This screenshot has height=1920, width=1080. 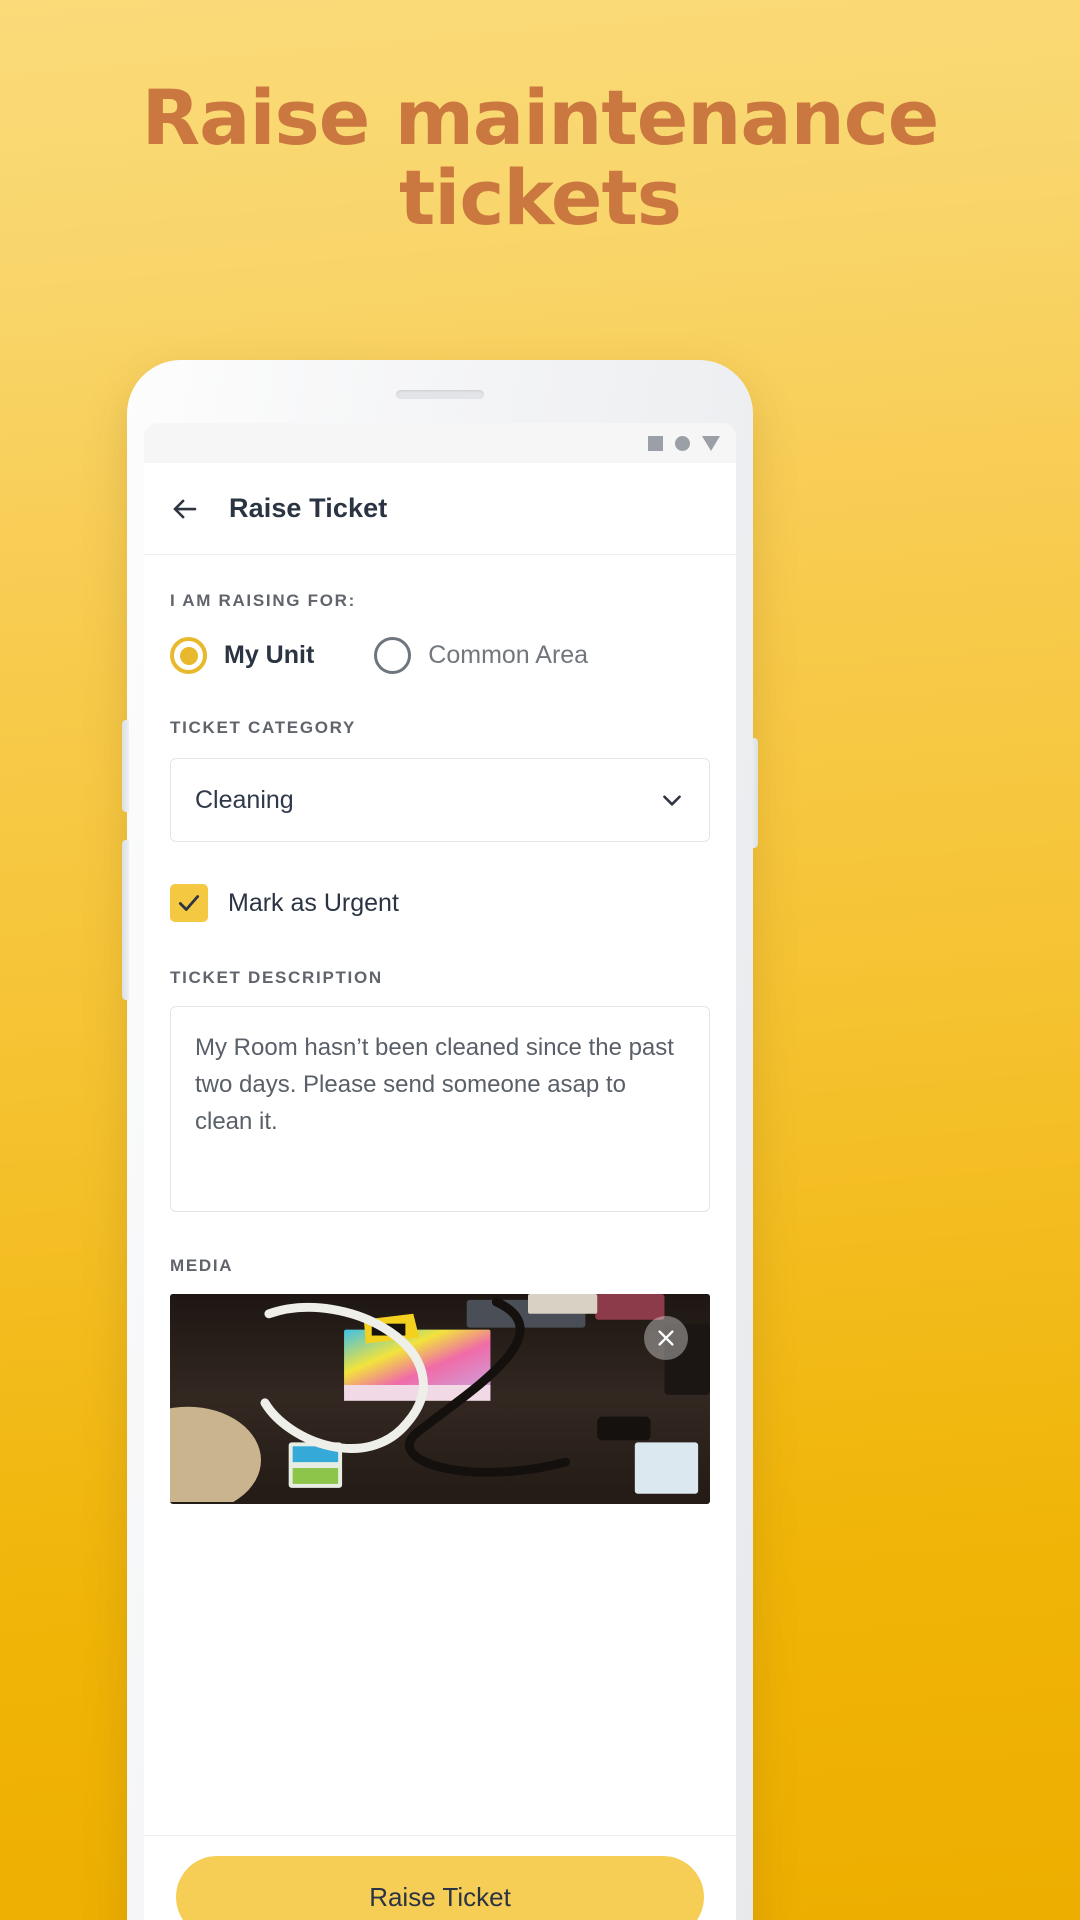 What do you see at coordinates (125, 920) in the screenshot?
I see `phone-volume-down-button` at bounding box center [125, 920].